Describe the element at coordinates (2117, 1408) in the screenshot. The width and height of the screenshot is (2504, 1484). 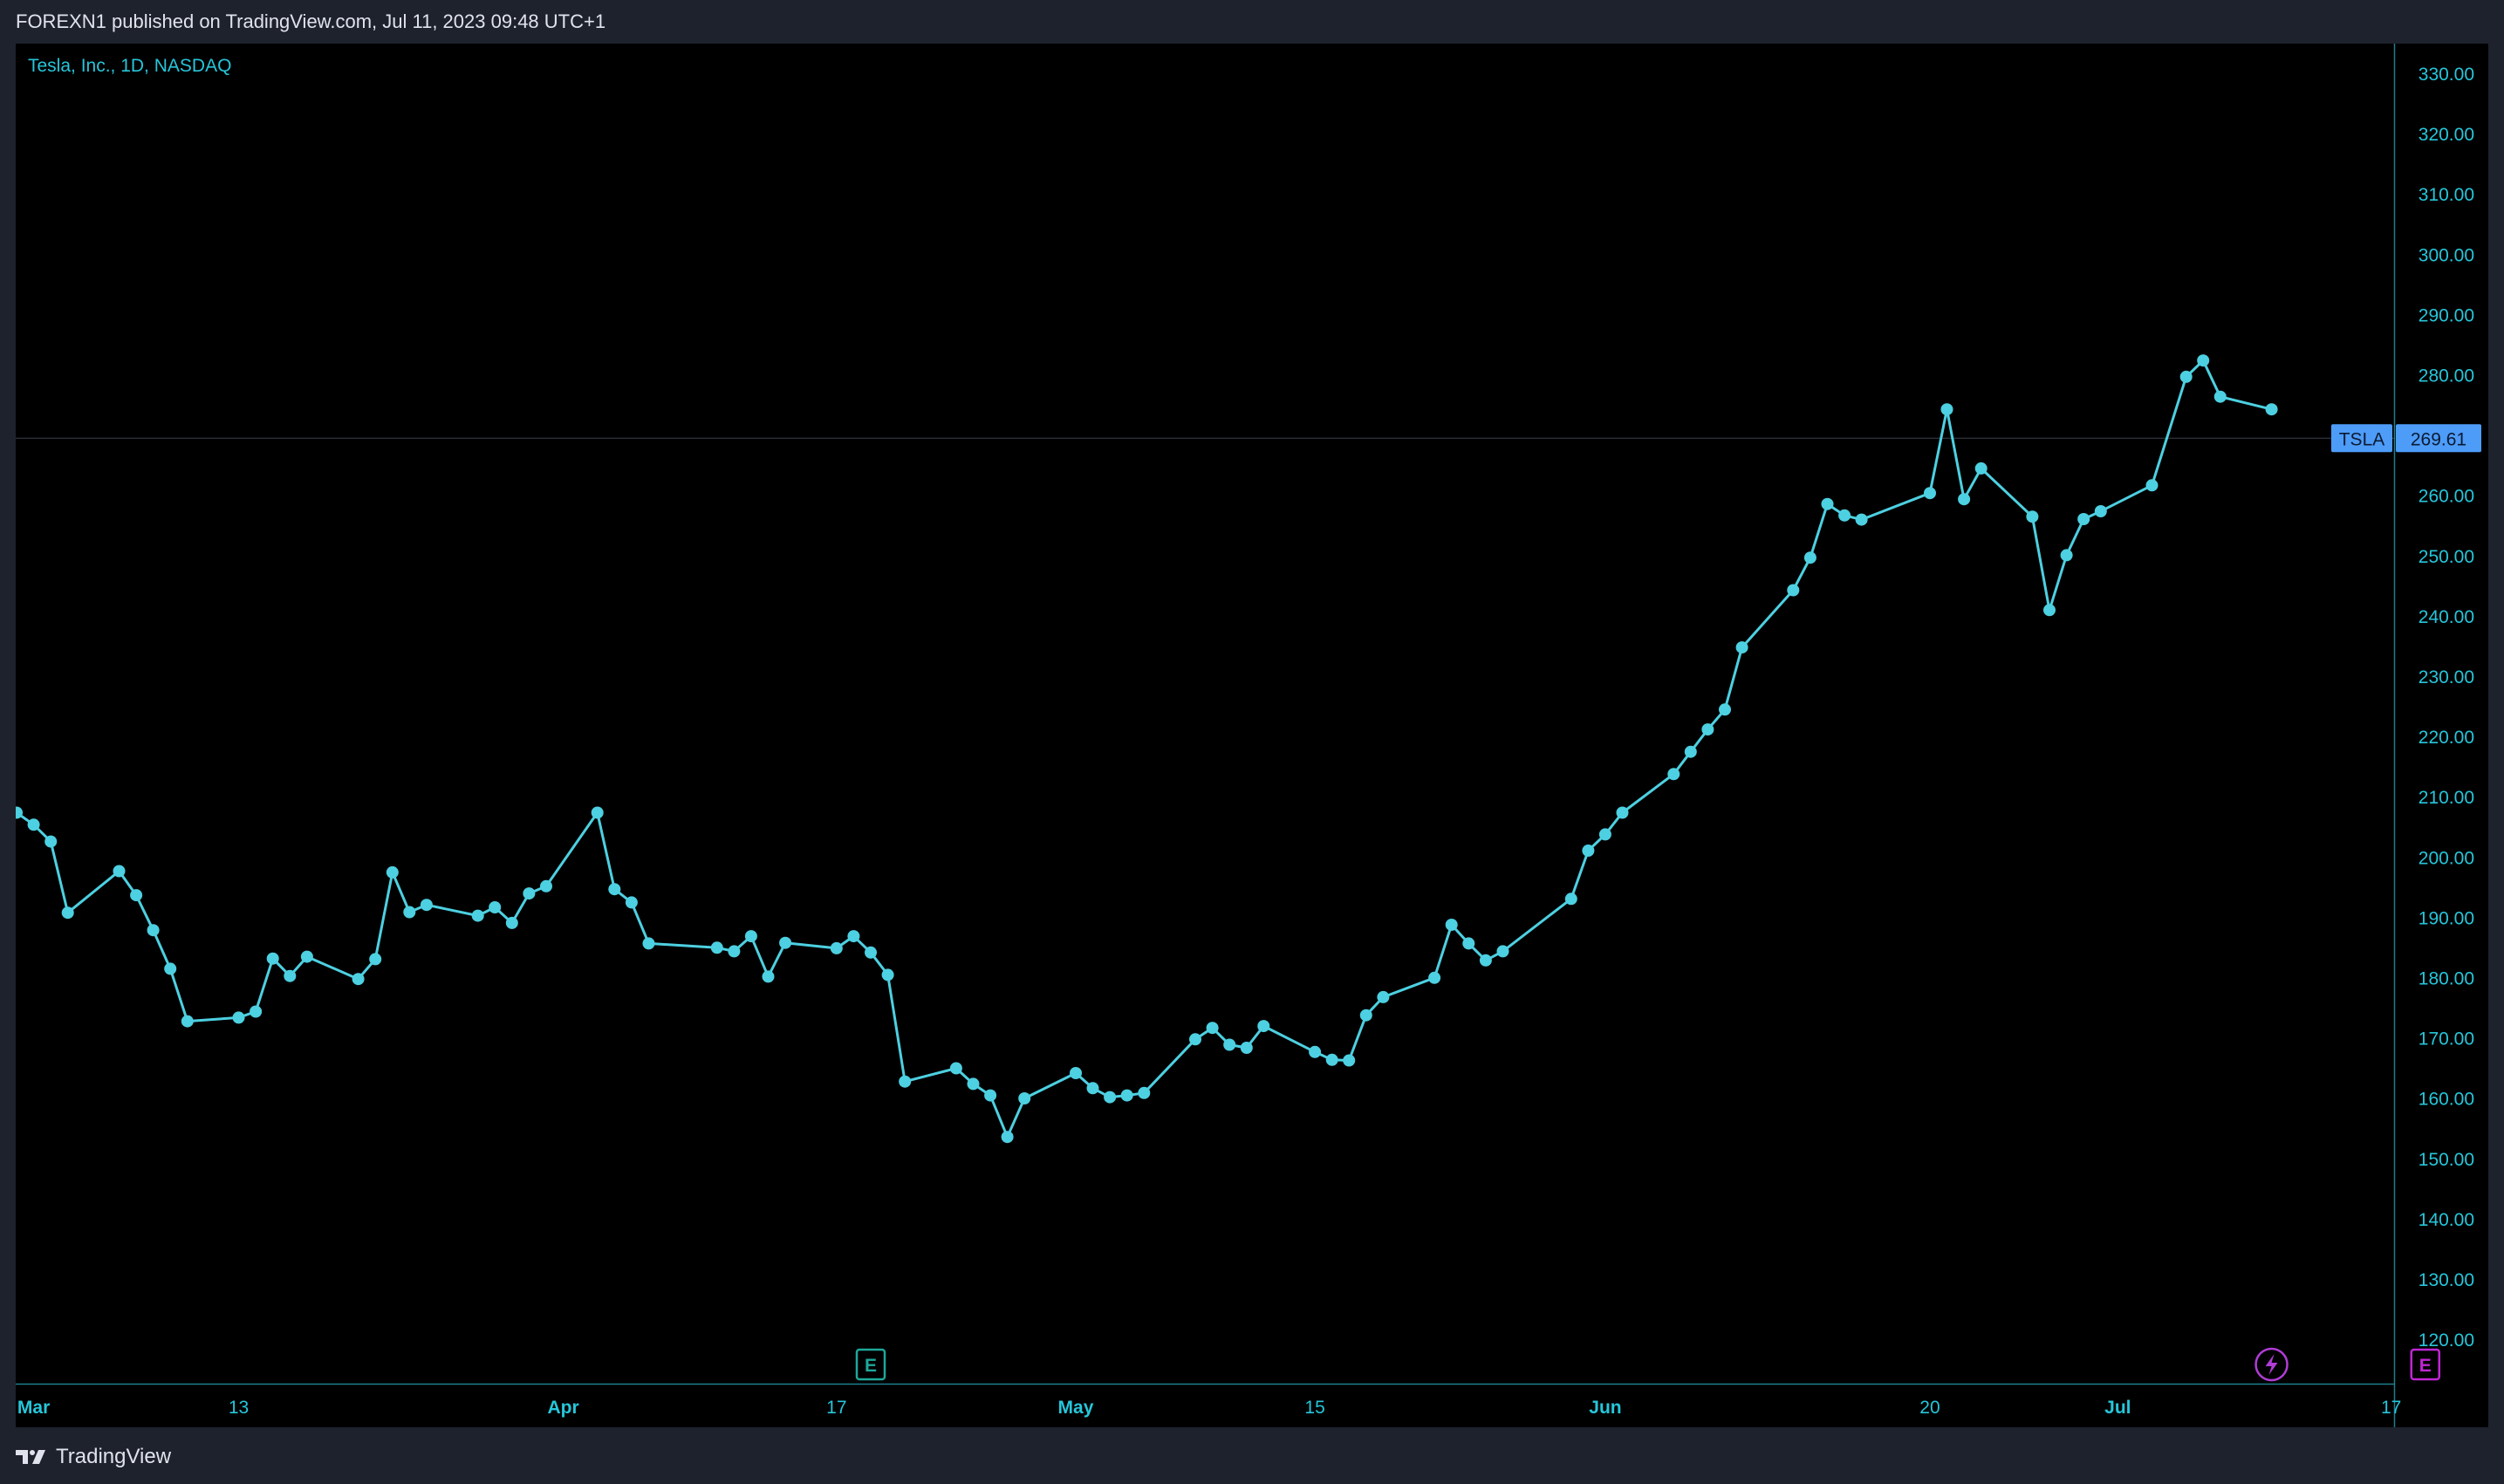
I see `time-tick-label: Jul` at that location.